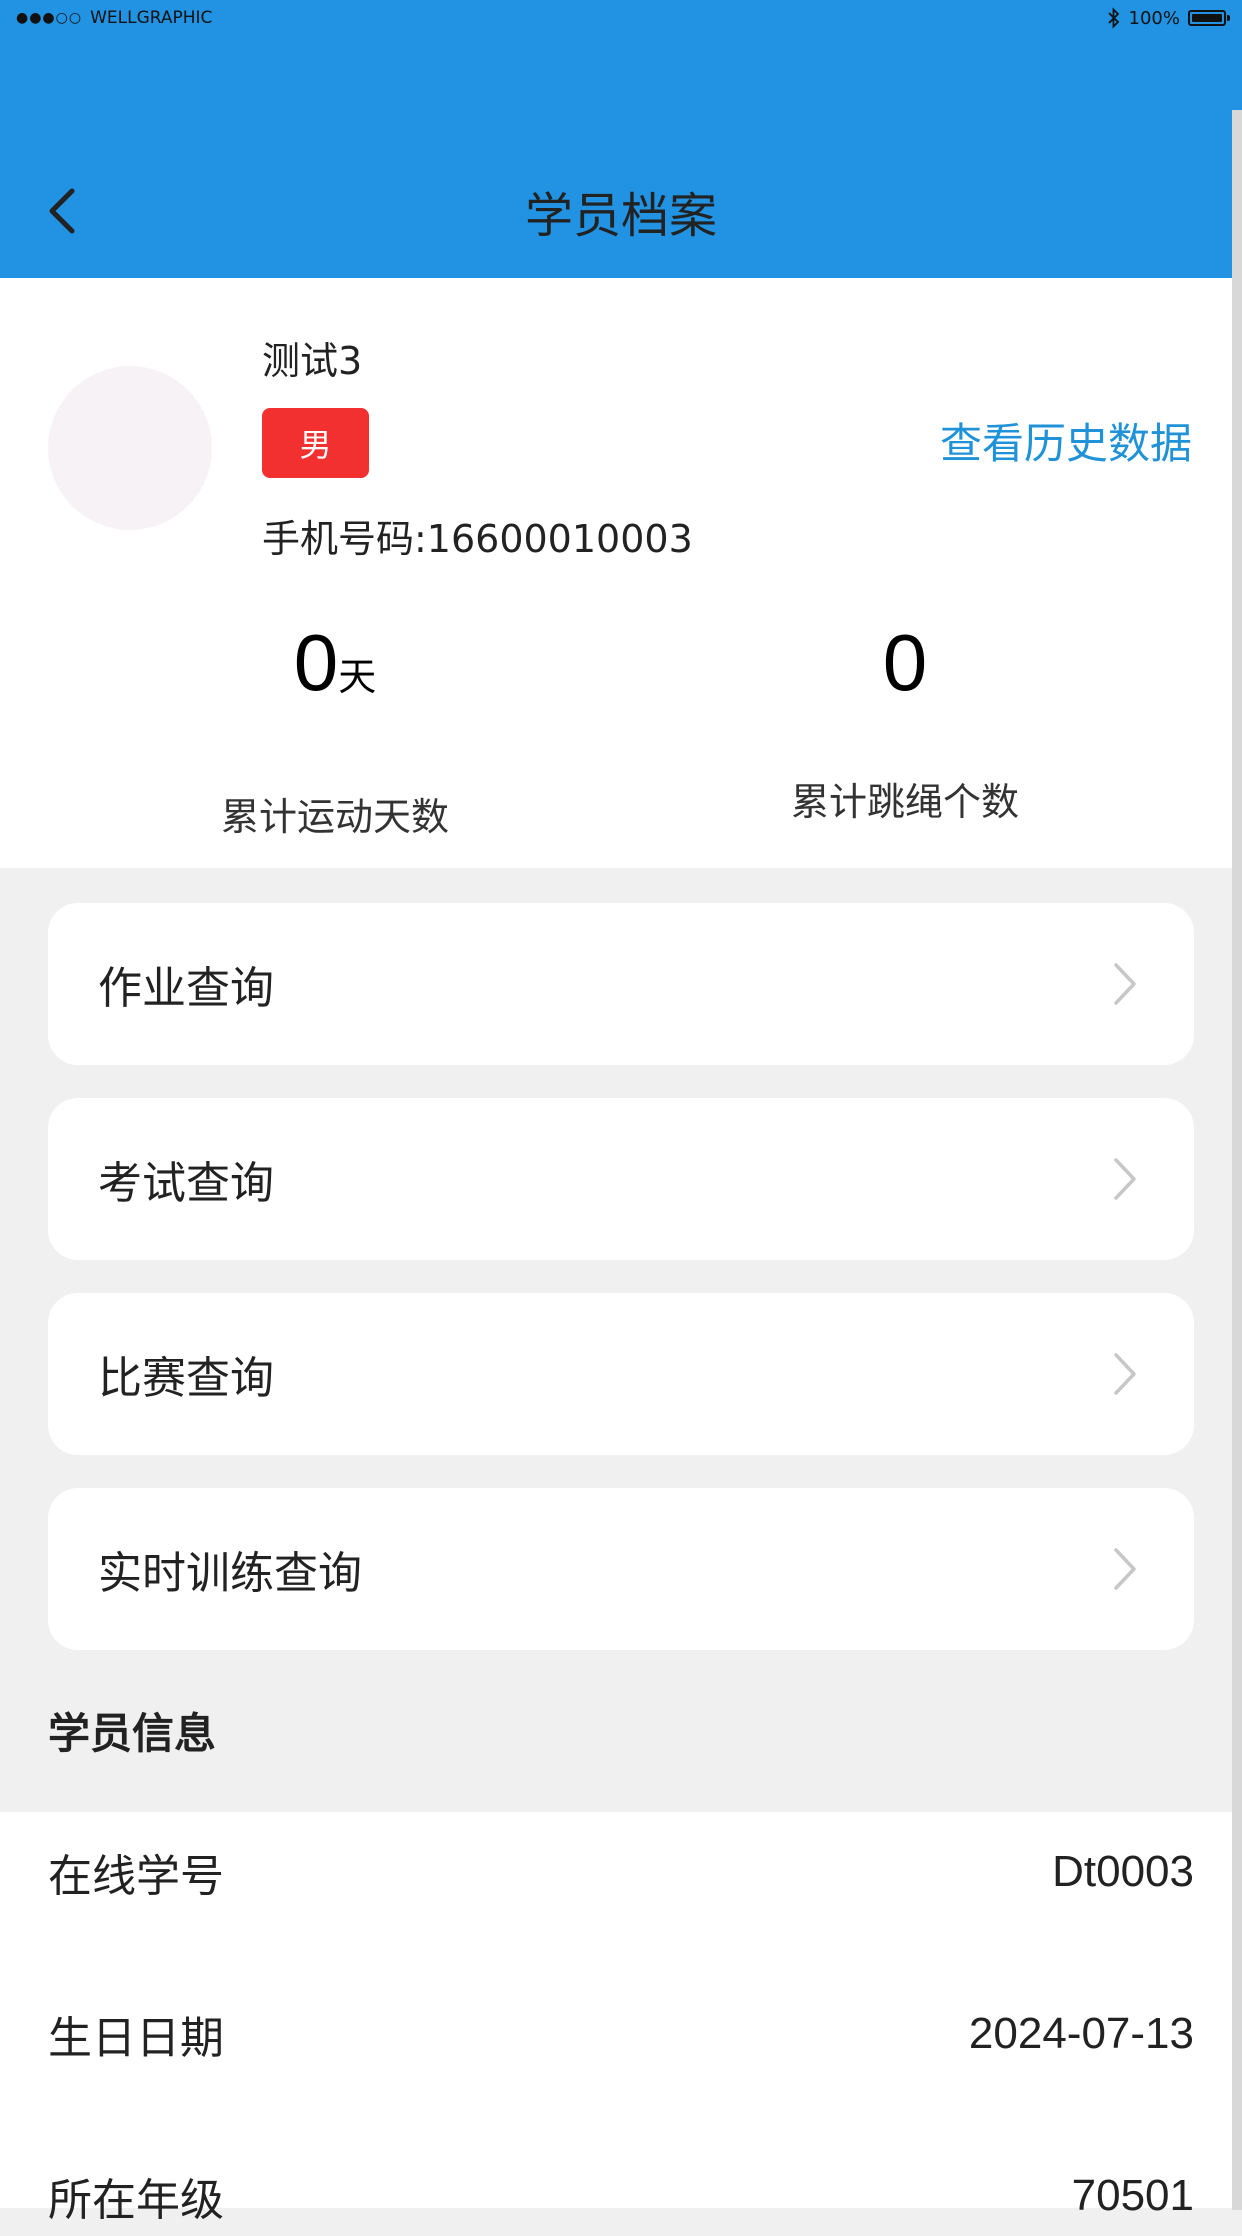 The width and height of the screenshot is (1242, 2236). Describe the element at coordinates (621, 2034) in the screenshot. I see `info-row-birthday: 生日日期 2024-07-13` at that location.